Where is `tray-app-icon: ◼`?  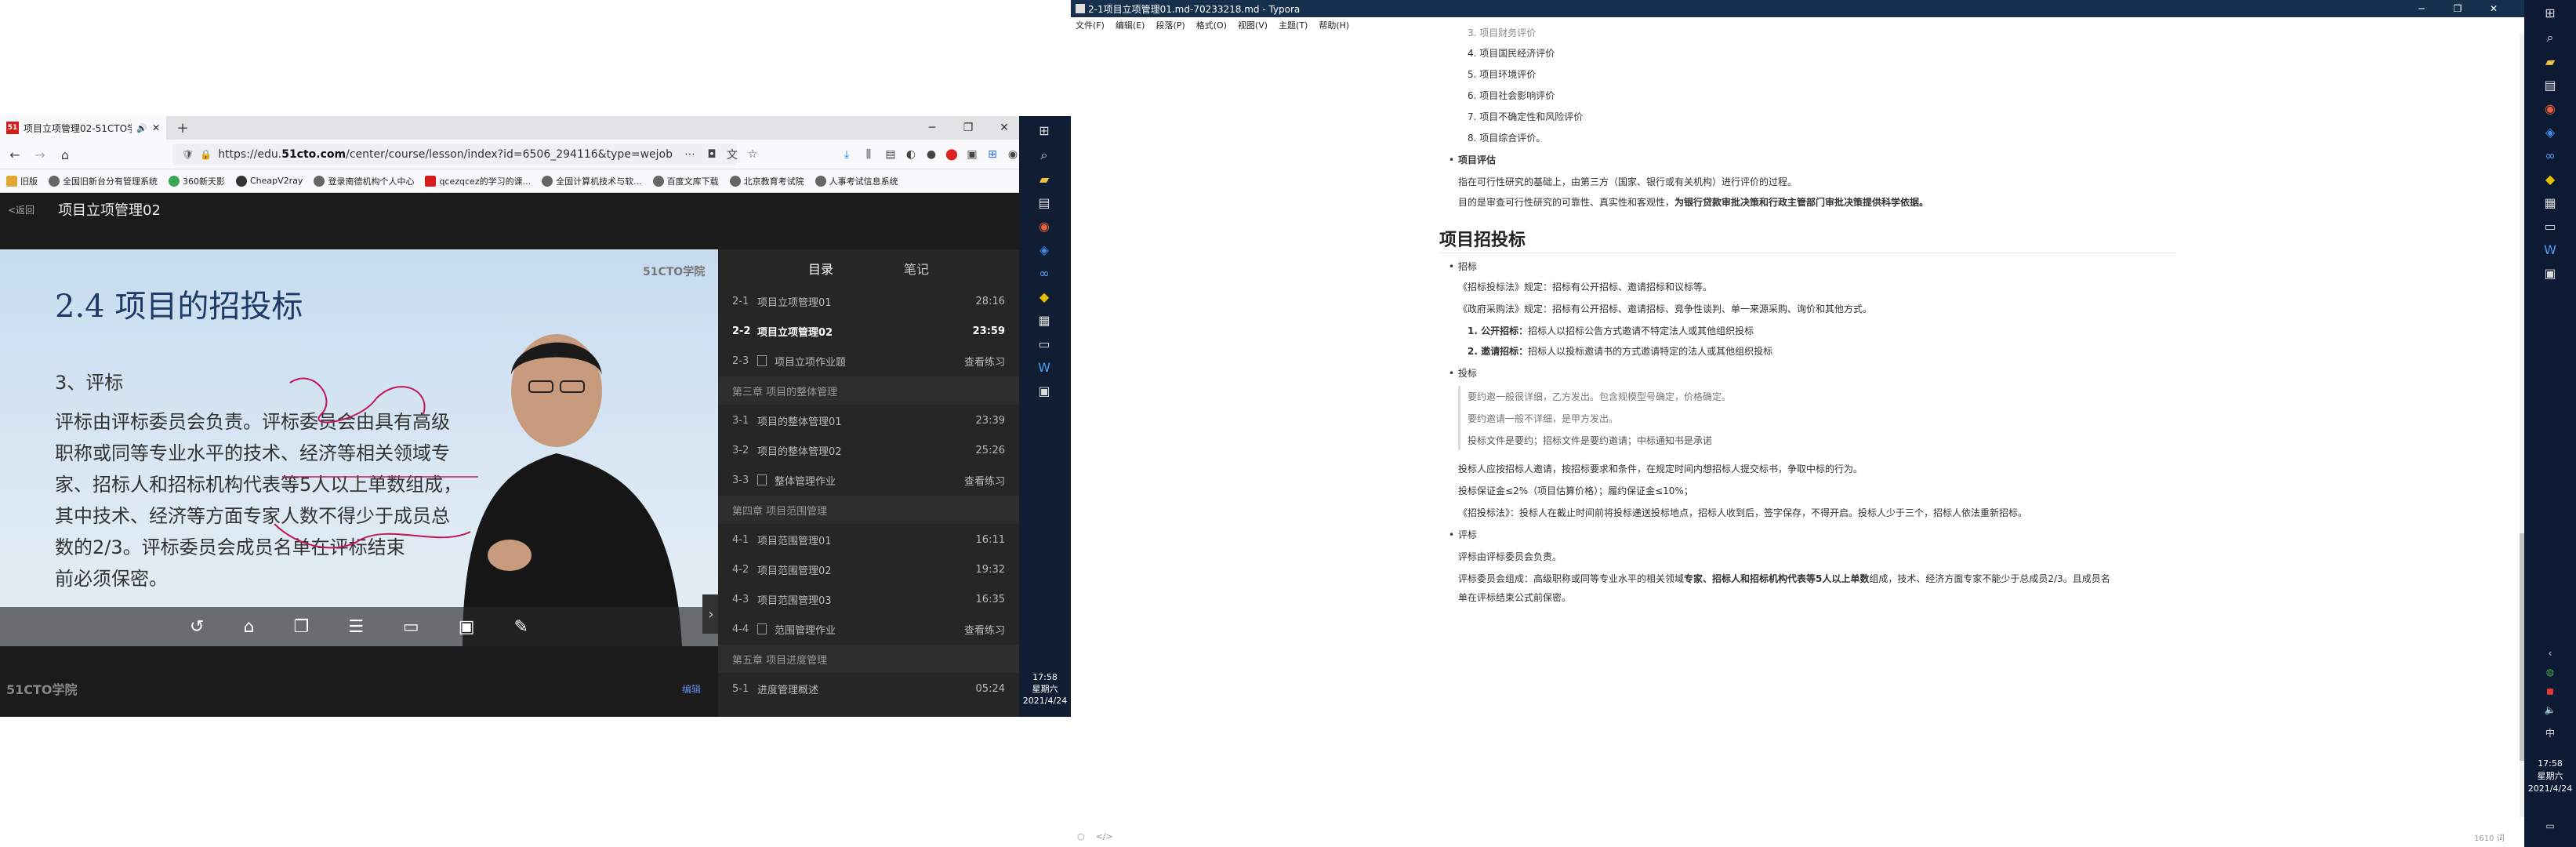 tray-app-icon: ◼ is located at coordinates (2550, 690).